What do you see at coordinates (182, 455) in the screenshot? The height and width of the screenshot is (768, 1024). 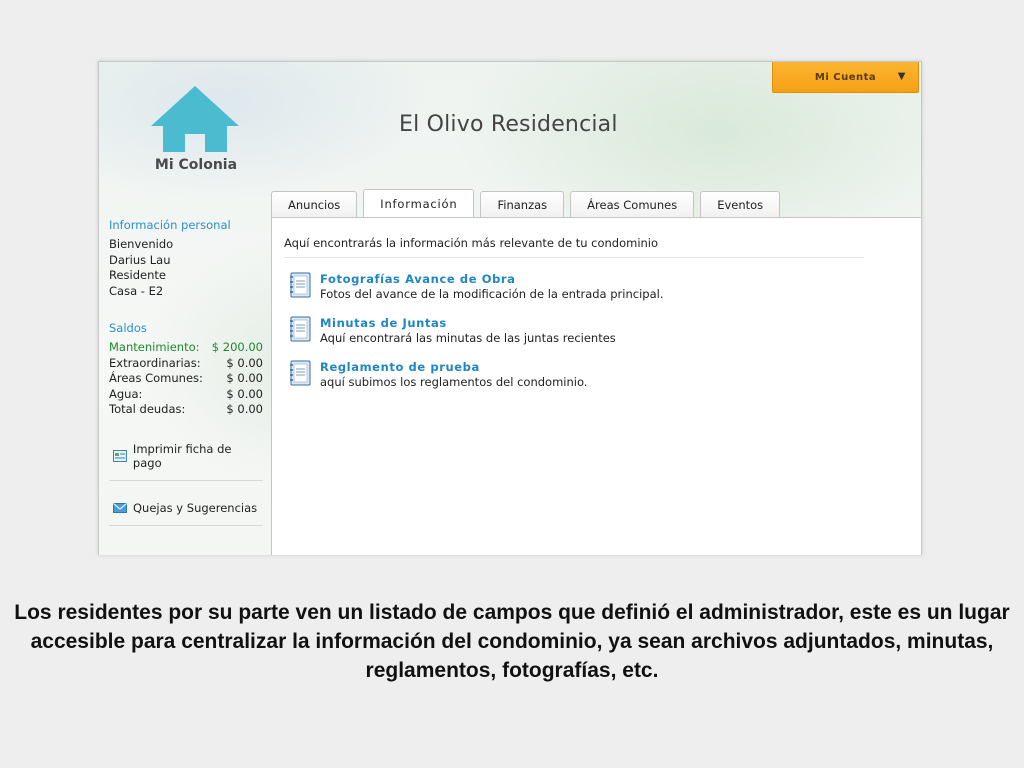 I see `print-payment-slip-label: Imprimir ficha de pago` at bounding box center [182, 455].